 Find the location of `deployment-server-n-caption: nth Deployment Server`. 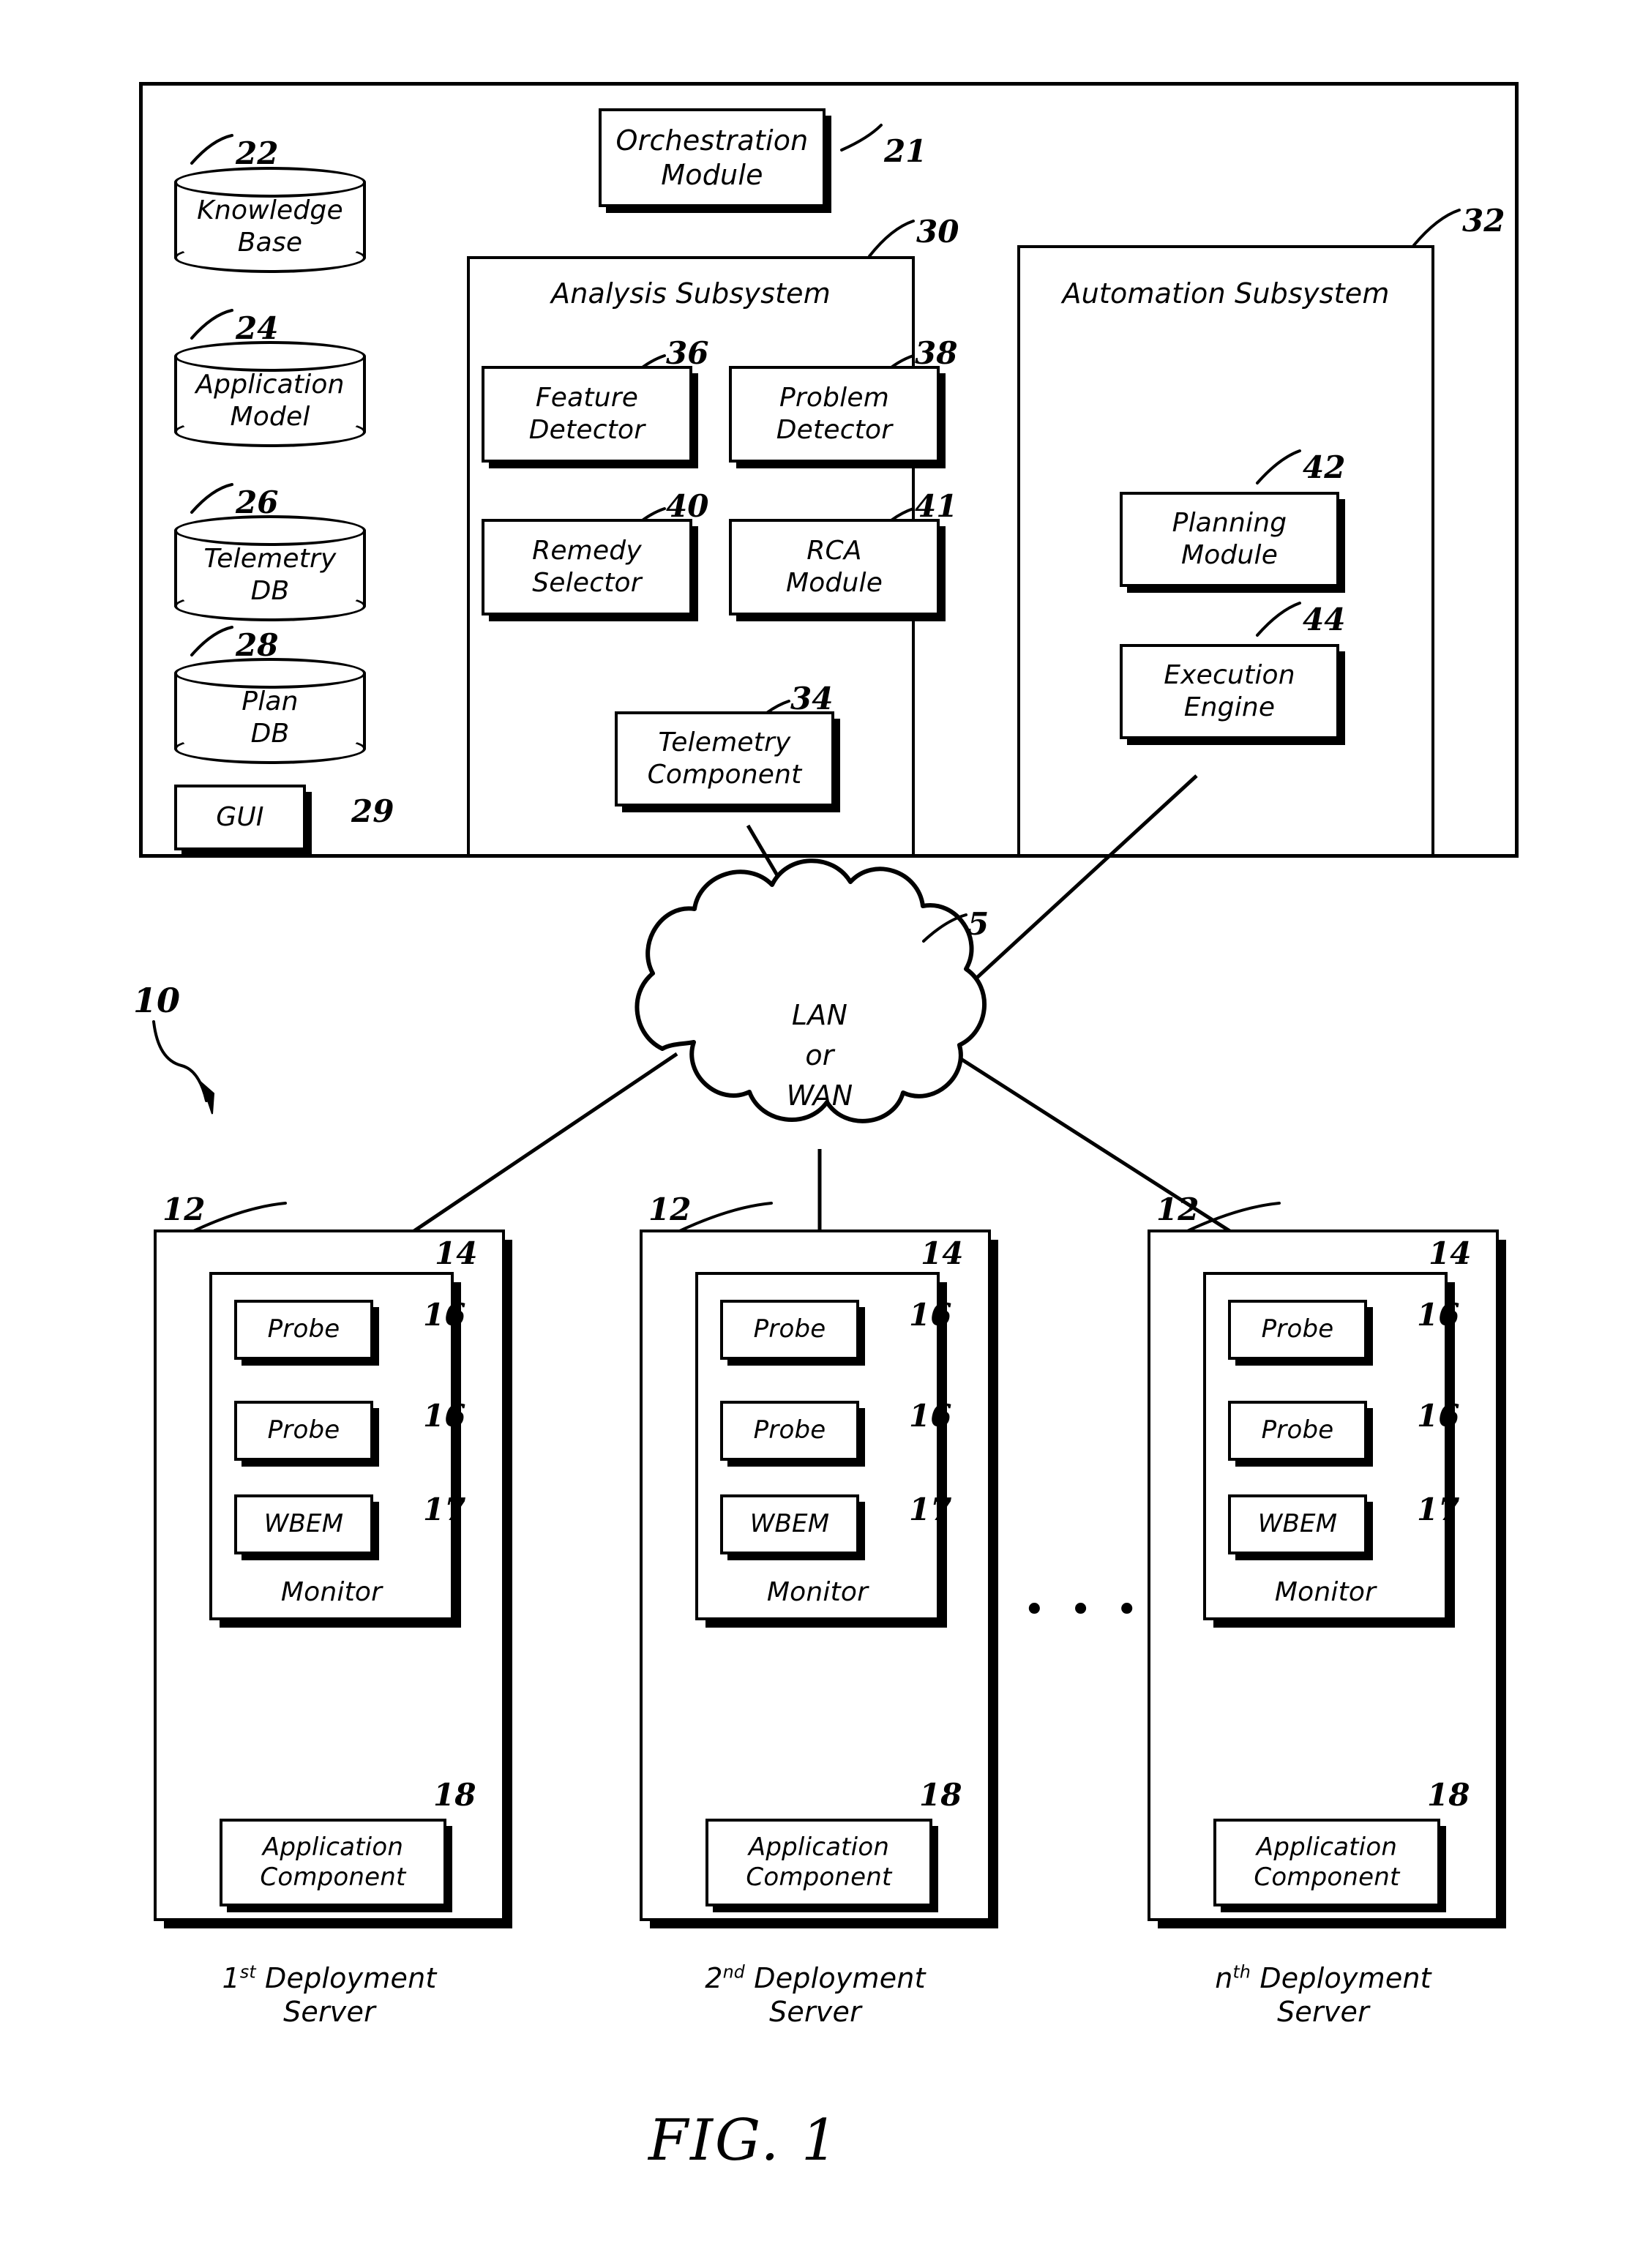

deployment-server-n-caption: nth Deployment Server is located at coordinates (1323, 1995).